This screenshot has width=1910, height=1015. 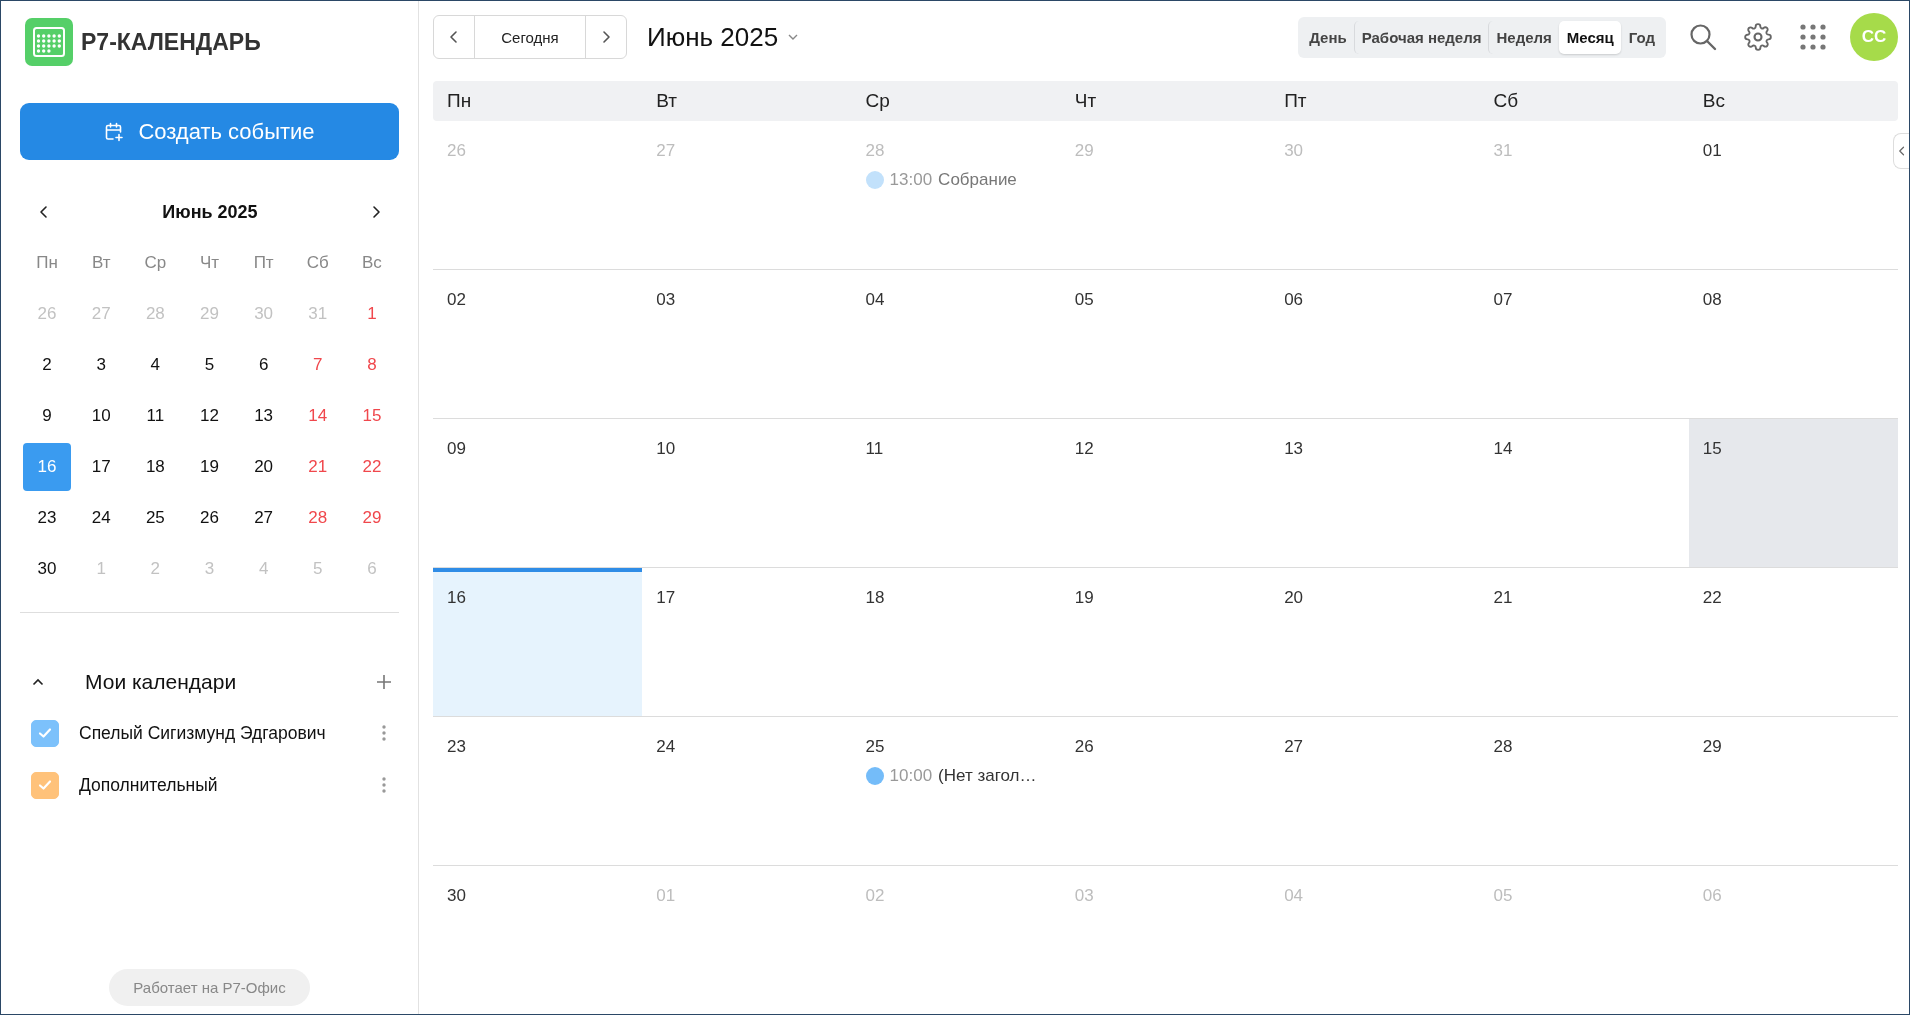 I want to click on mini-calendar-day: 2, so click(x=47, y=364).